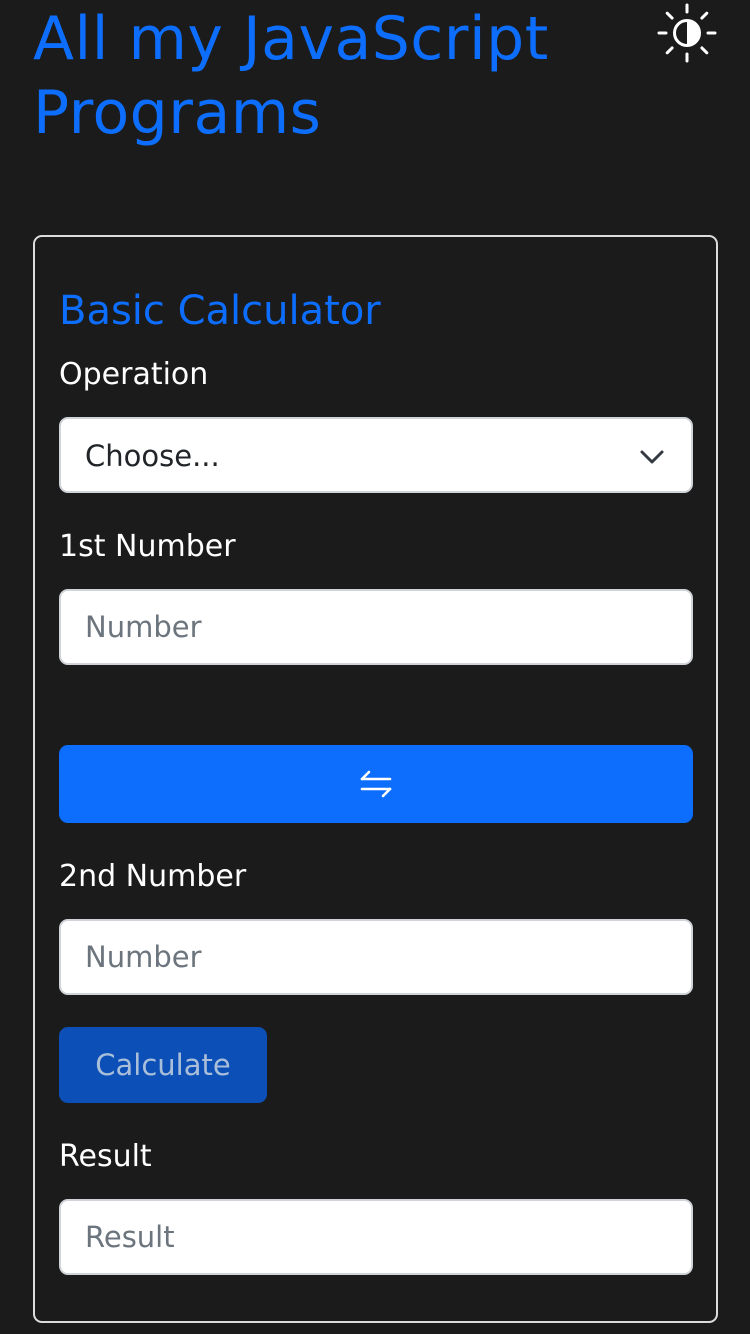 Image resolution: width=750 pixels, height=1334 pixels. What do you see at coordinates (105, 1156) in the screenshot?
I see `result-label: Result` at bounding box center [105, 1156].